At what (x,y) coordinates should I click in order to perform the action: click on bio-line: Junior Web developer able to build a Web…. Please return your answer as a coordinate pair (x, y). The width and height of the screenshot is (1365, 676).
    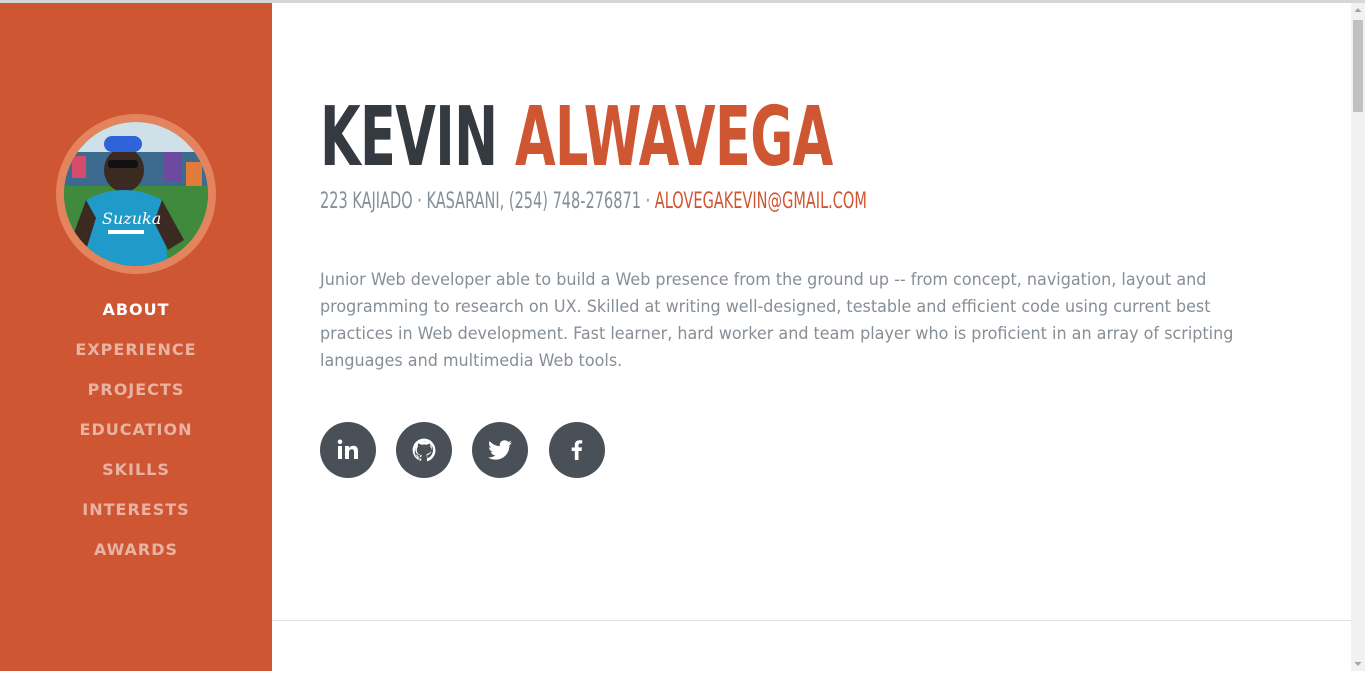
    Looking at the image, I should click on (763, 280).